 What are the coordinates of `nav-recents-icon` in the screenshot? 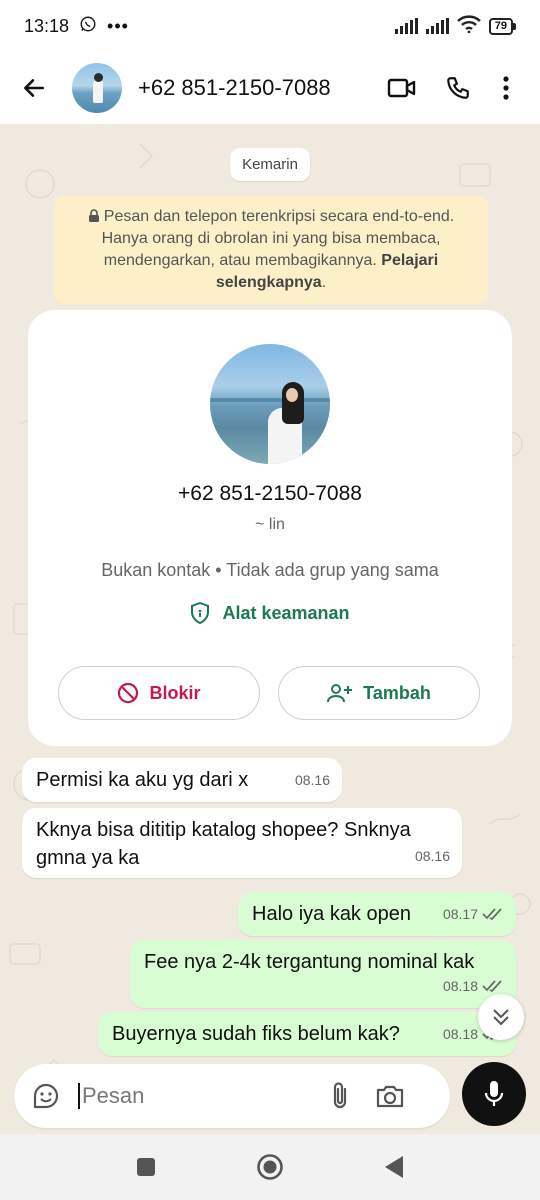 It's located at (146, 1167).